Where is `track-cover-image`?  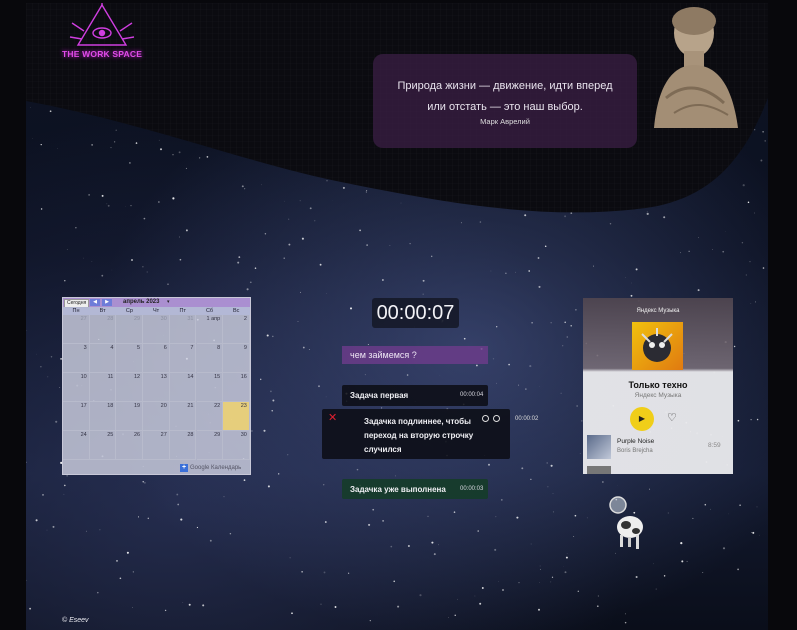 track-cover-image is located at coordinates (599, 470).